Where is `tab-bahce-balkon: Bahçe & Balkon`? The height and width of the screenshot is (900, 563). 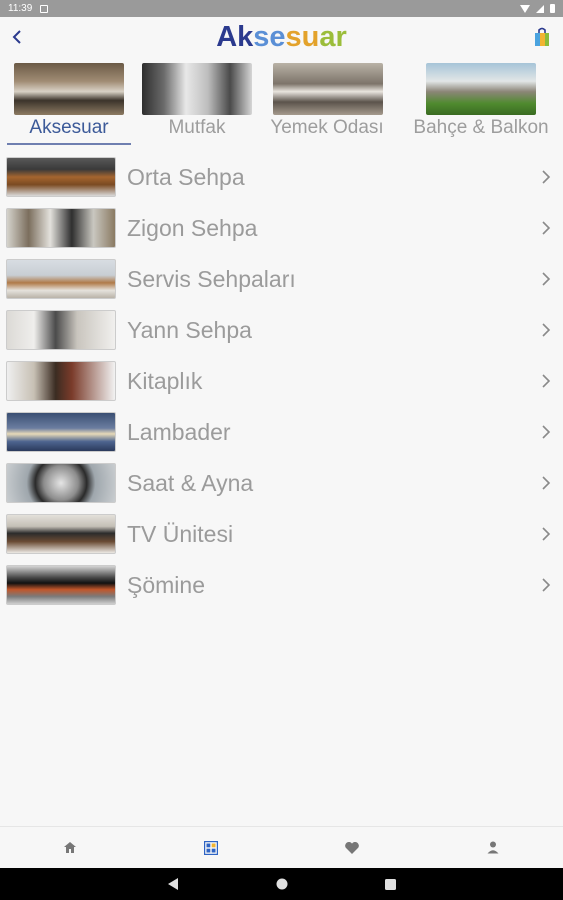
tab-bahce-balkon: Bahçe & Balkon is located at coordinates (481, 104).